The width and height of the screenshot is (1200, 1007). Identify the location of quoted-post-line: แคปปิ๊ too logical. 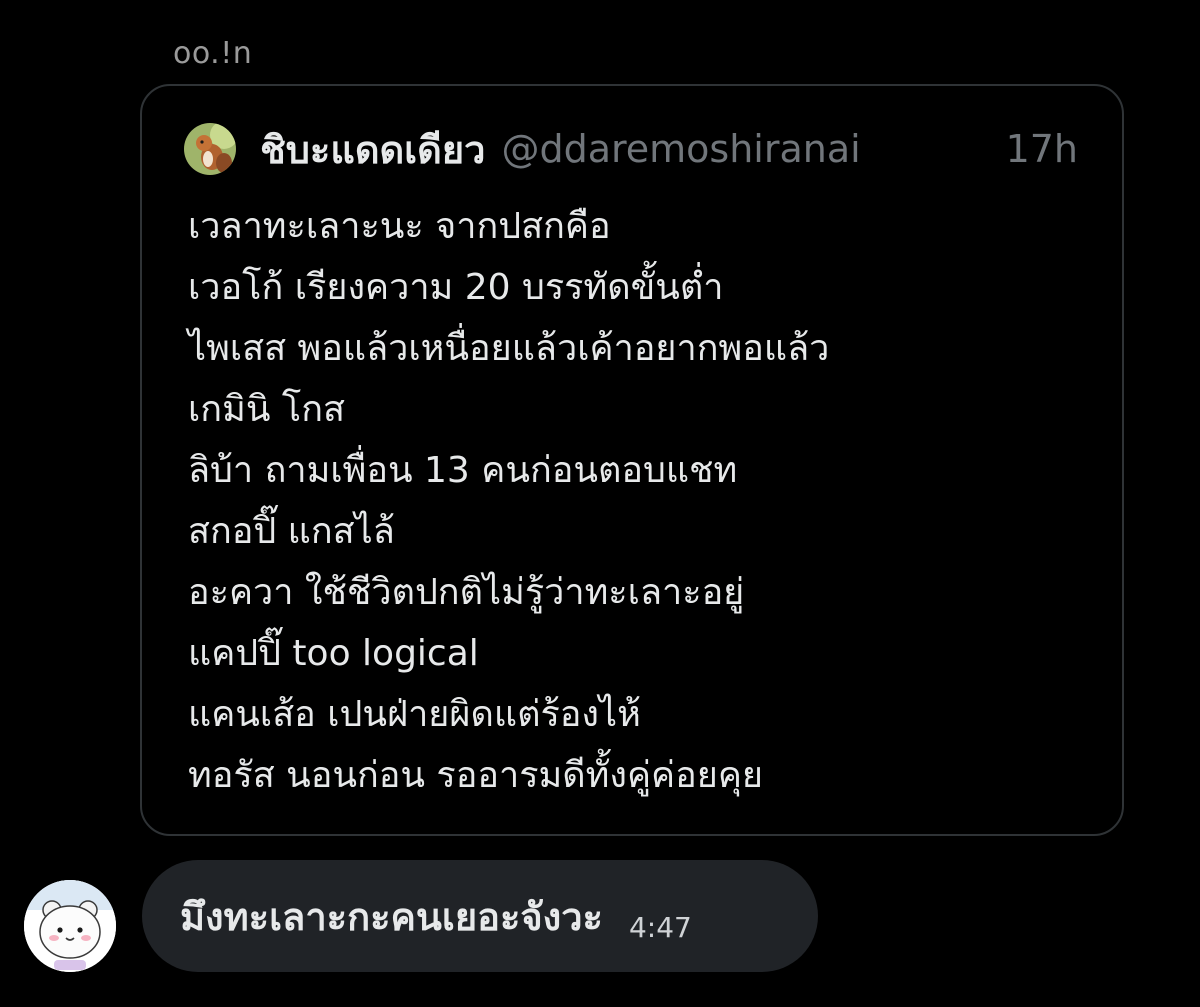
(333, 653).